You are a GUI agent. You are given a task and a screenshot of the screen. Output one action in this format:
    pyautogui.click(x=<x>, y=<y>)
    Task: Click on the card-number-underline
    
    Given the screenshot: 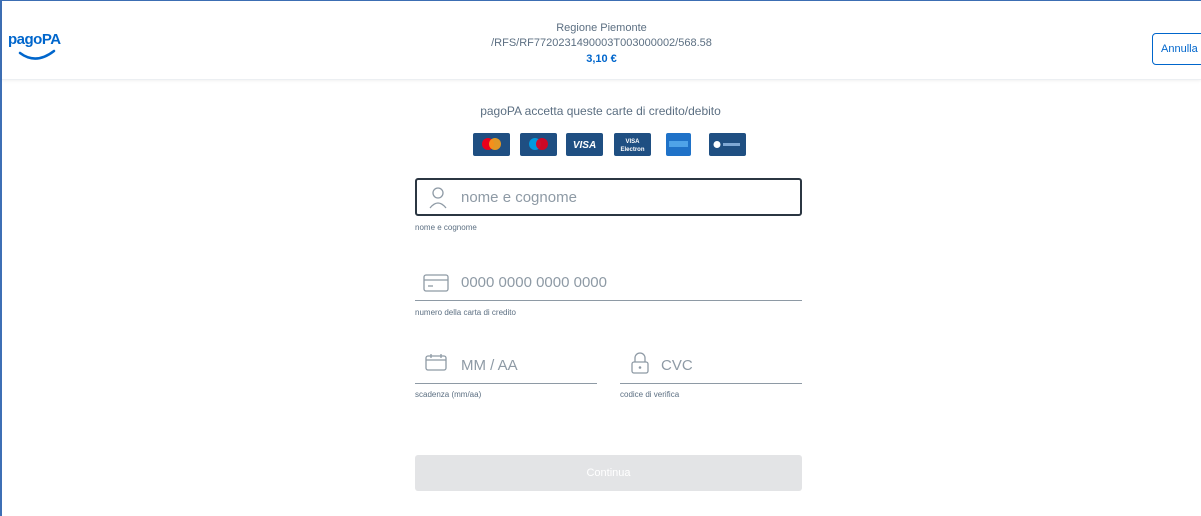 What is the action you would take?
    pyautogui.click(x=608, y=300)
    